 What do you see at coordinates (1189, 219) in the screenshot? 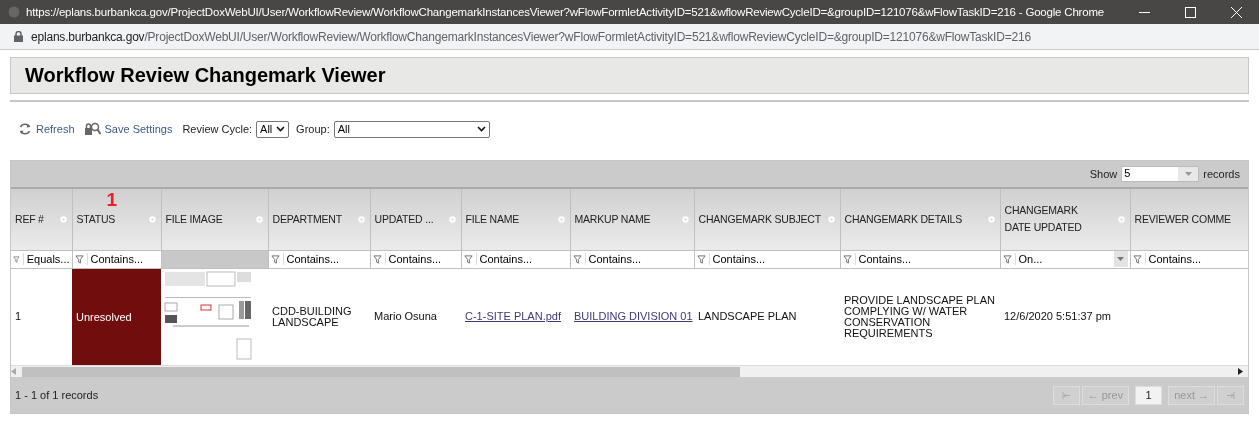
I see `column-header: REVIEWER COMME` at bounding box center [1189, 219].